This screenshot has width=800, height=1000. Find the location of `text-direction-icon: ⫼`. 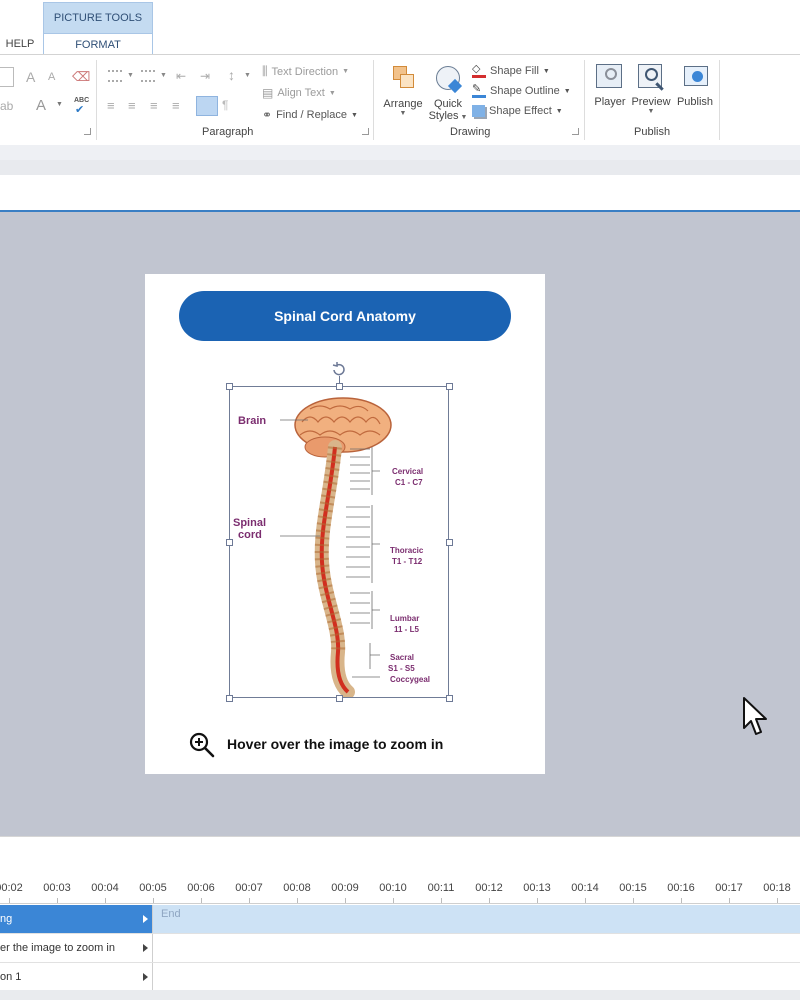

text-direction-icon: ⫼ is located at coordinates (265, 71).